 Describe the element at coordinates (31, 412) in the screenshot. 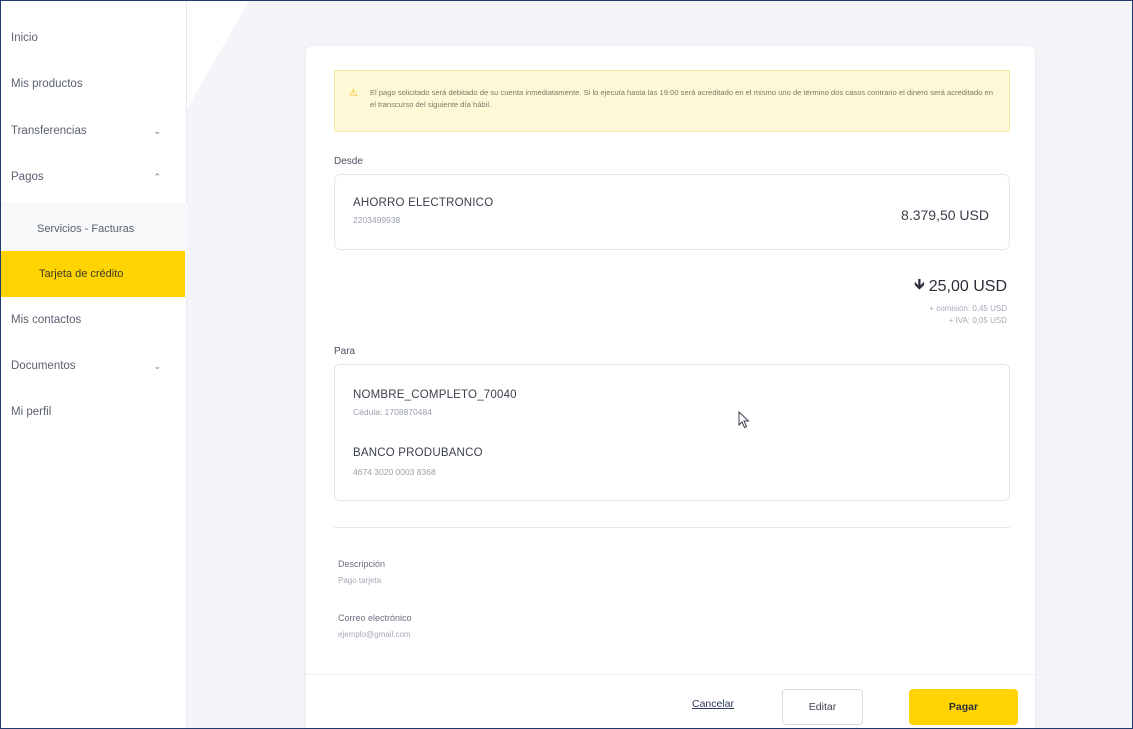

I see `sidebar-item-label: Mi perfil` at that location.